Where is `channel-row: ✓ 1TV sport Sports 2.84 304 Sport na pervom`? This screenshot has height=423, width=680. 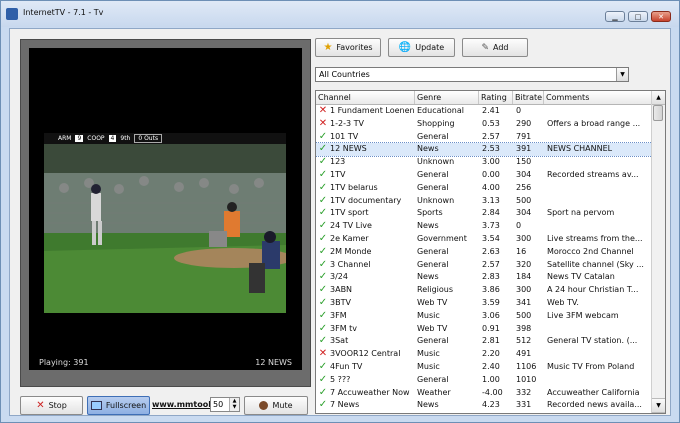 channel-row: ✓ 1TV sport Sports 2.84 304 Sport na pervom is located at coordinates (484, 213).